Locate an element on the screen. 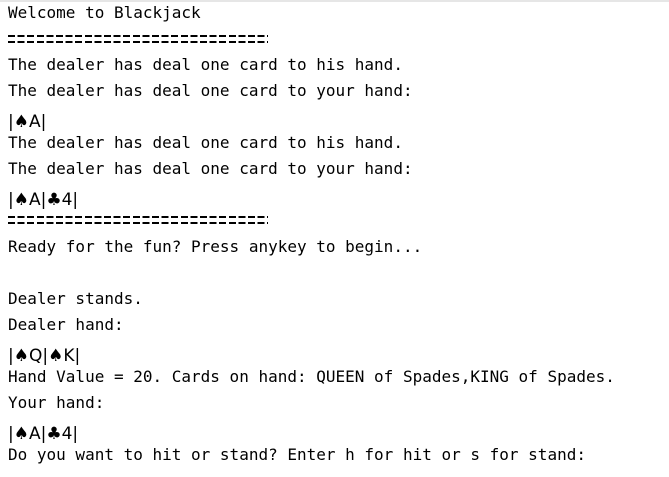 The width and height of the screenshot is (669, 477). dealer-hand-label: Dealer hand: is located at coordinates (66, 324).